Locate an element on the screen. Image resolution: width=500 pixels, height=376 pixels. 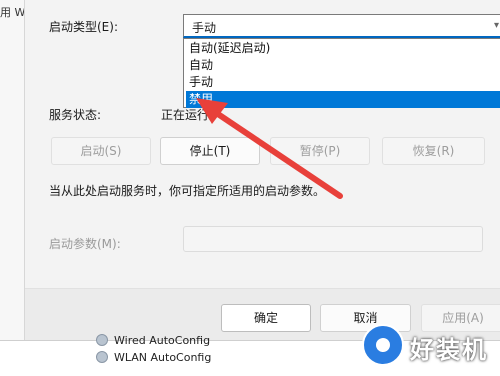
service-status-label: 服务状态: is located at coordinates (75, 115).